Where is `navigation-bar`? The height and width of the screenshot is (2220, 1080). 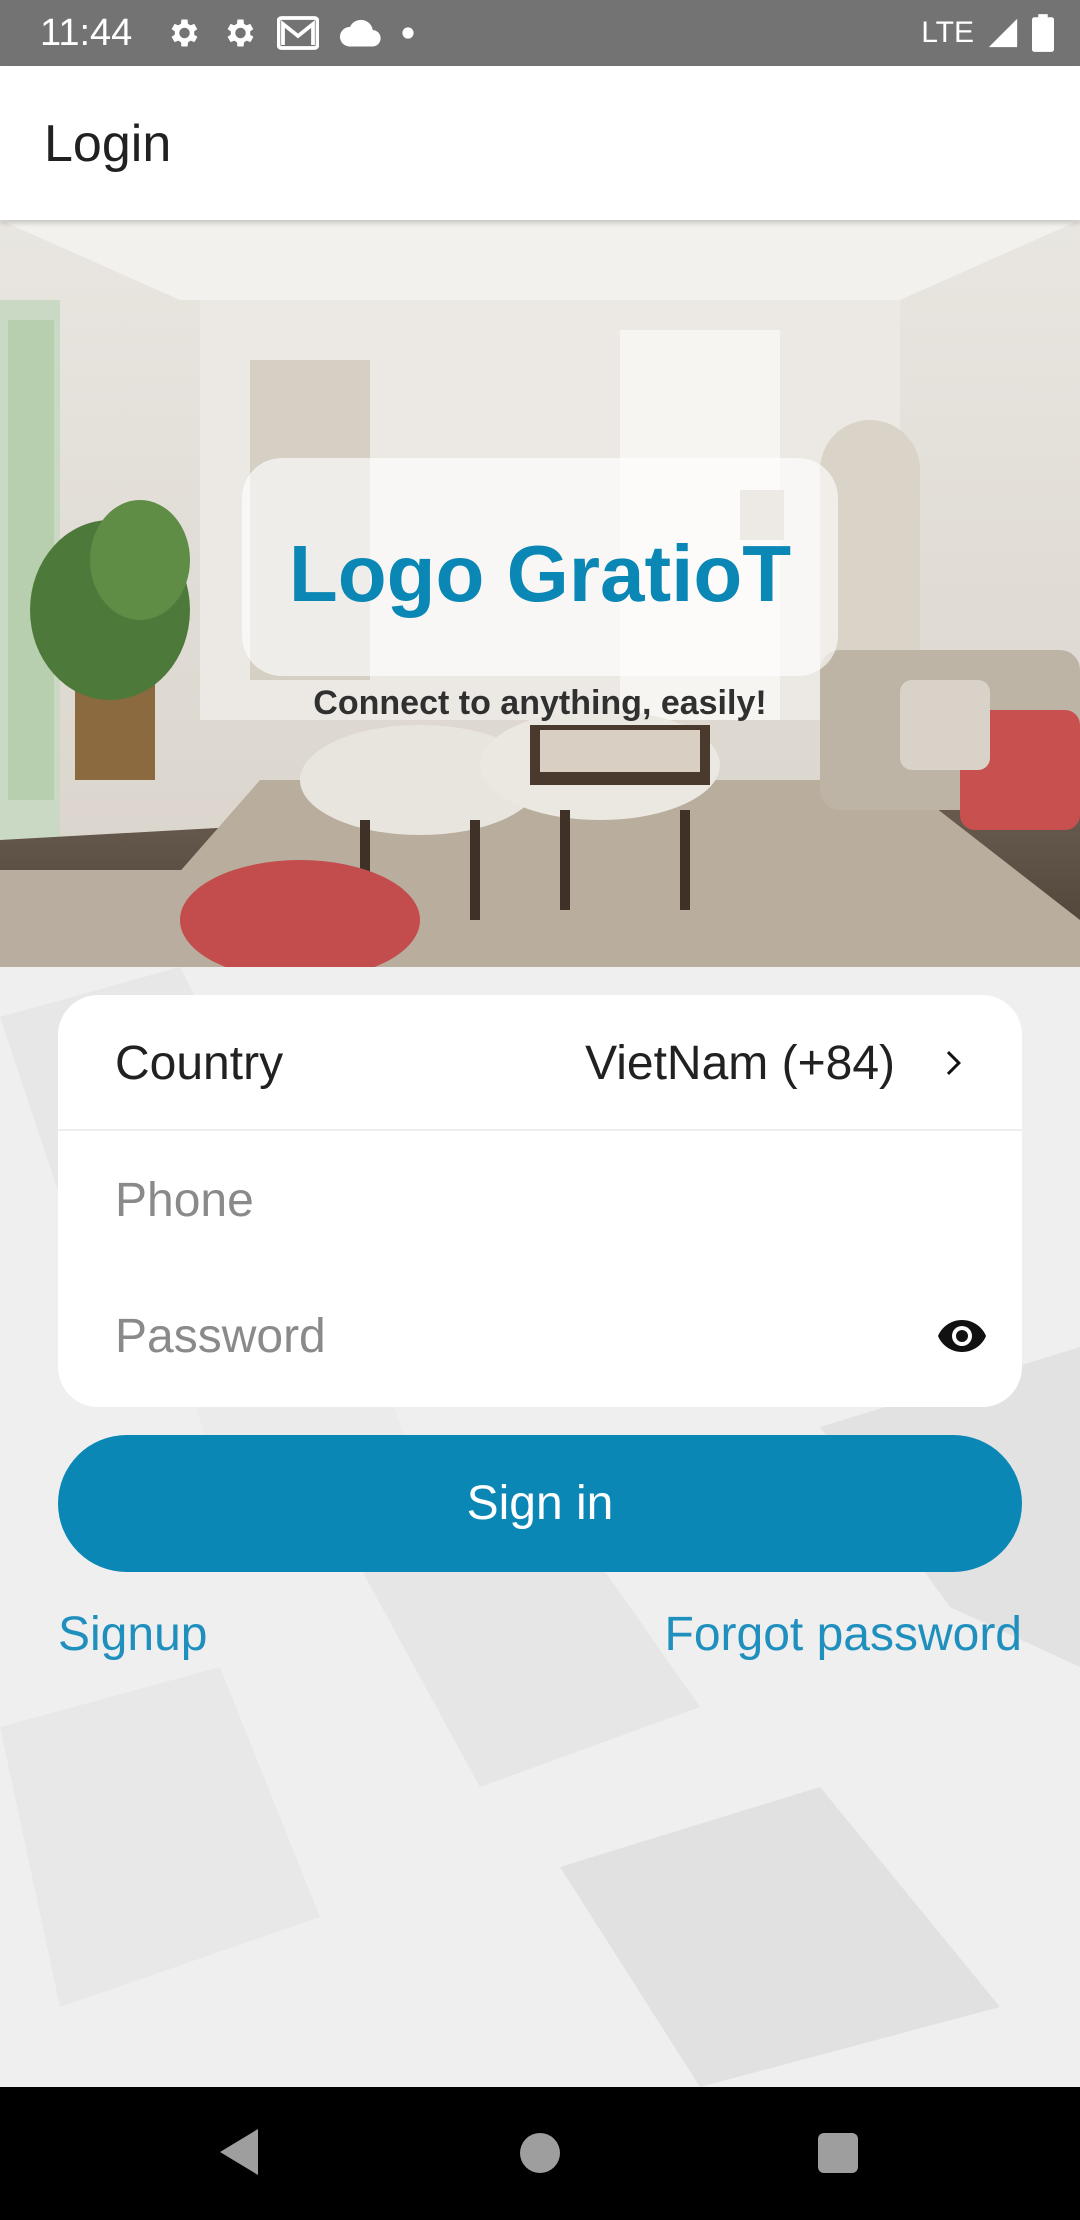
navigation-bar is located at coordinates (540, 2153).